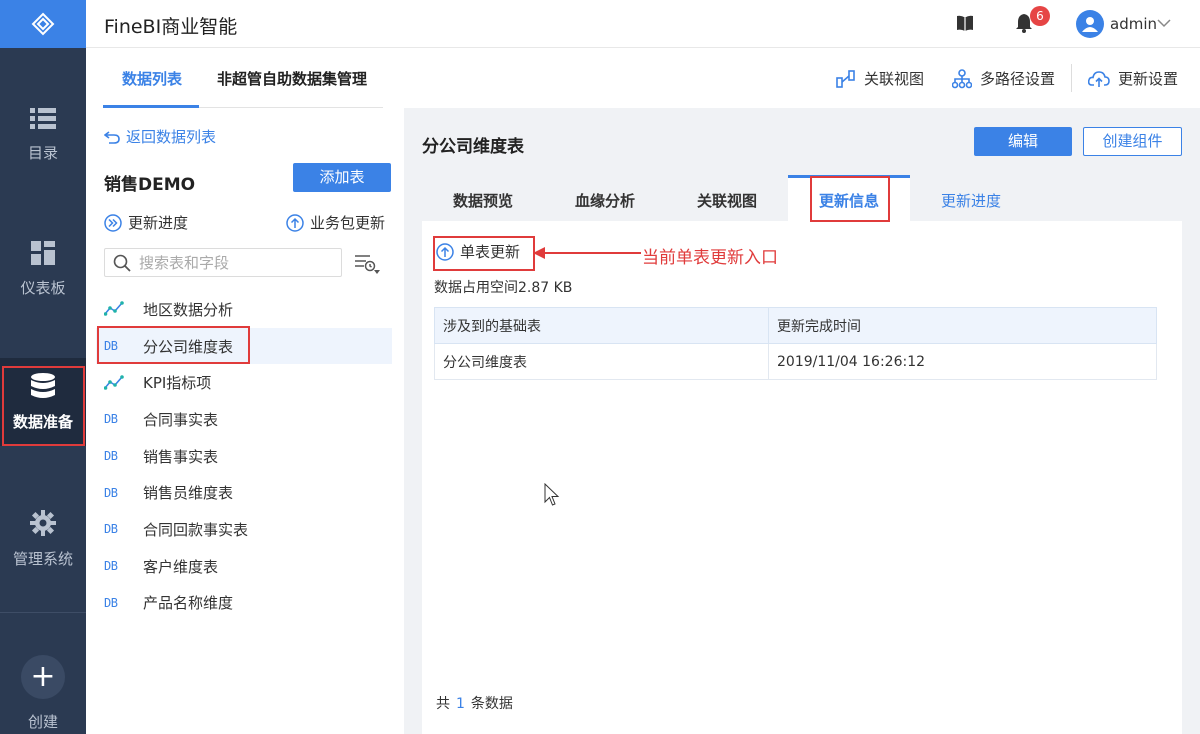 The image size is (1200, 734). Describe the element at coordinates (962, 78) in the screenshot. I see `hierarchy-icon` at that location.